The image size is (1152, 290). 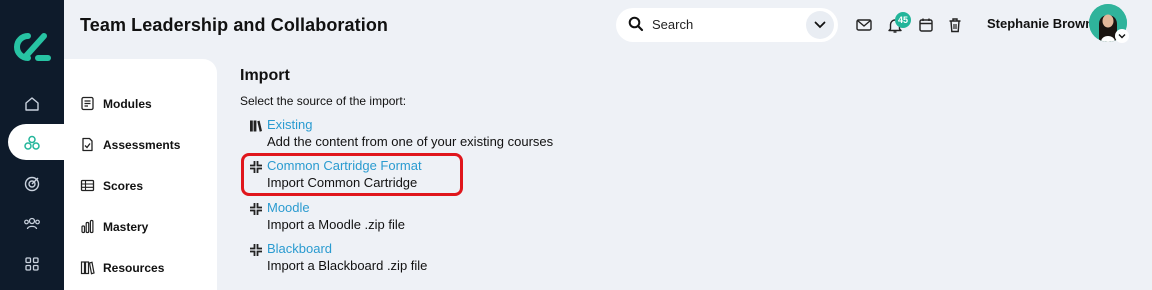 What do you see at coordinates (265, 75) in the screenshot?
I see `page-heading: Import` at bounding box center [265, 75].